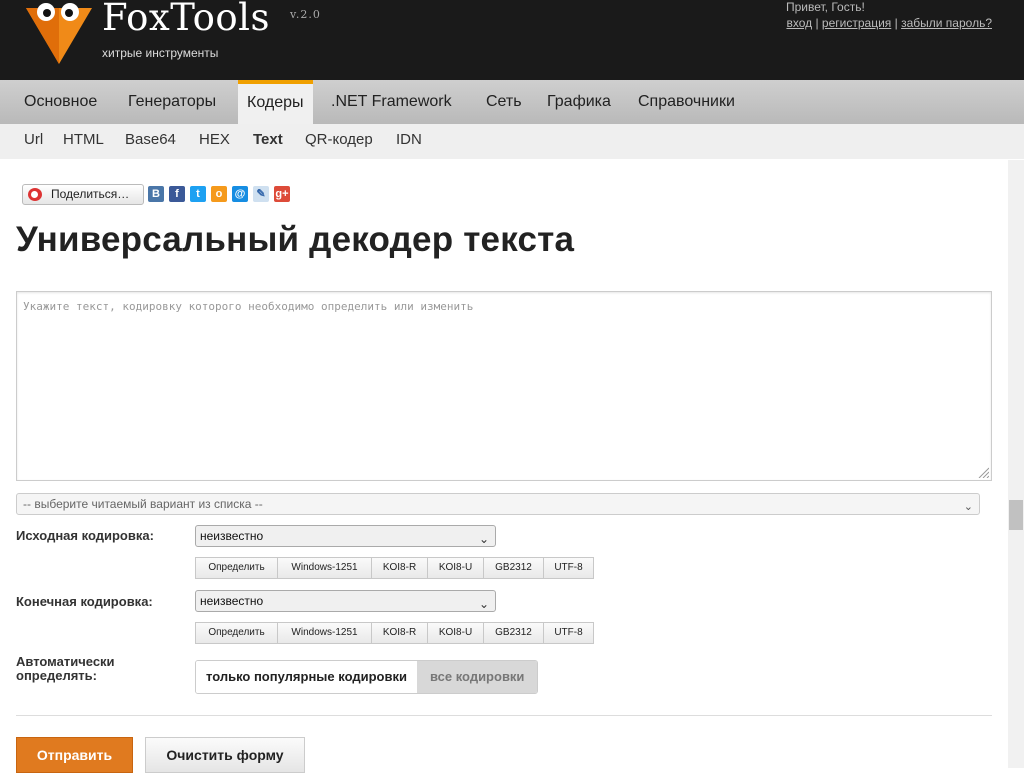 The width and height of the screenshot is (1024, 773). What do you see at coordinates (60, 102) in the screenshot?
I see `main-nav-item-basic: Основное` at bounding box center [60, 102].